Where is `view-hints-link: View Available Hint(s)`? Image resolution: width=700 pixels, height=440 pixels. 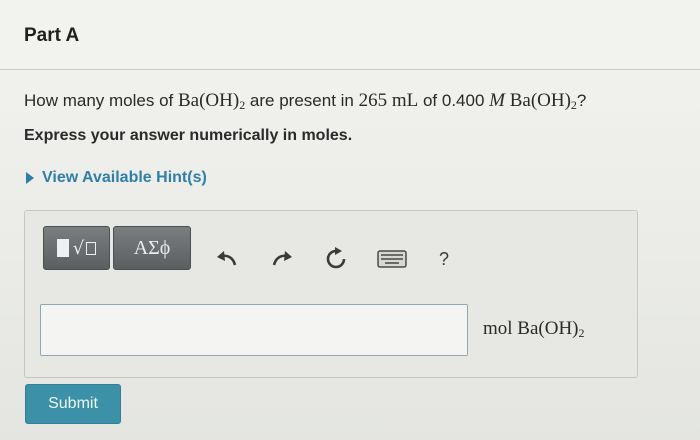
view-hints-link: View Available Hint(s) is located at coordinates (116, 178).